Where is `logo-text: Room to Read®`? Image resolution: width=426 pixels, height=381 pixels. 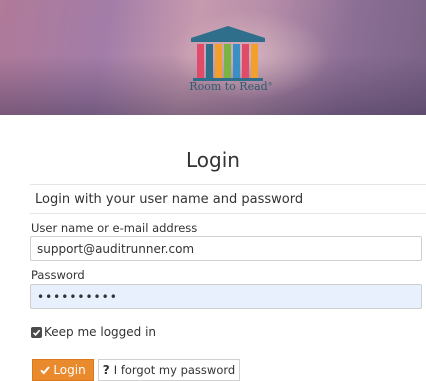
logo-text: Room to Read® is located at coordinates (231, 86).